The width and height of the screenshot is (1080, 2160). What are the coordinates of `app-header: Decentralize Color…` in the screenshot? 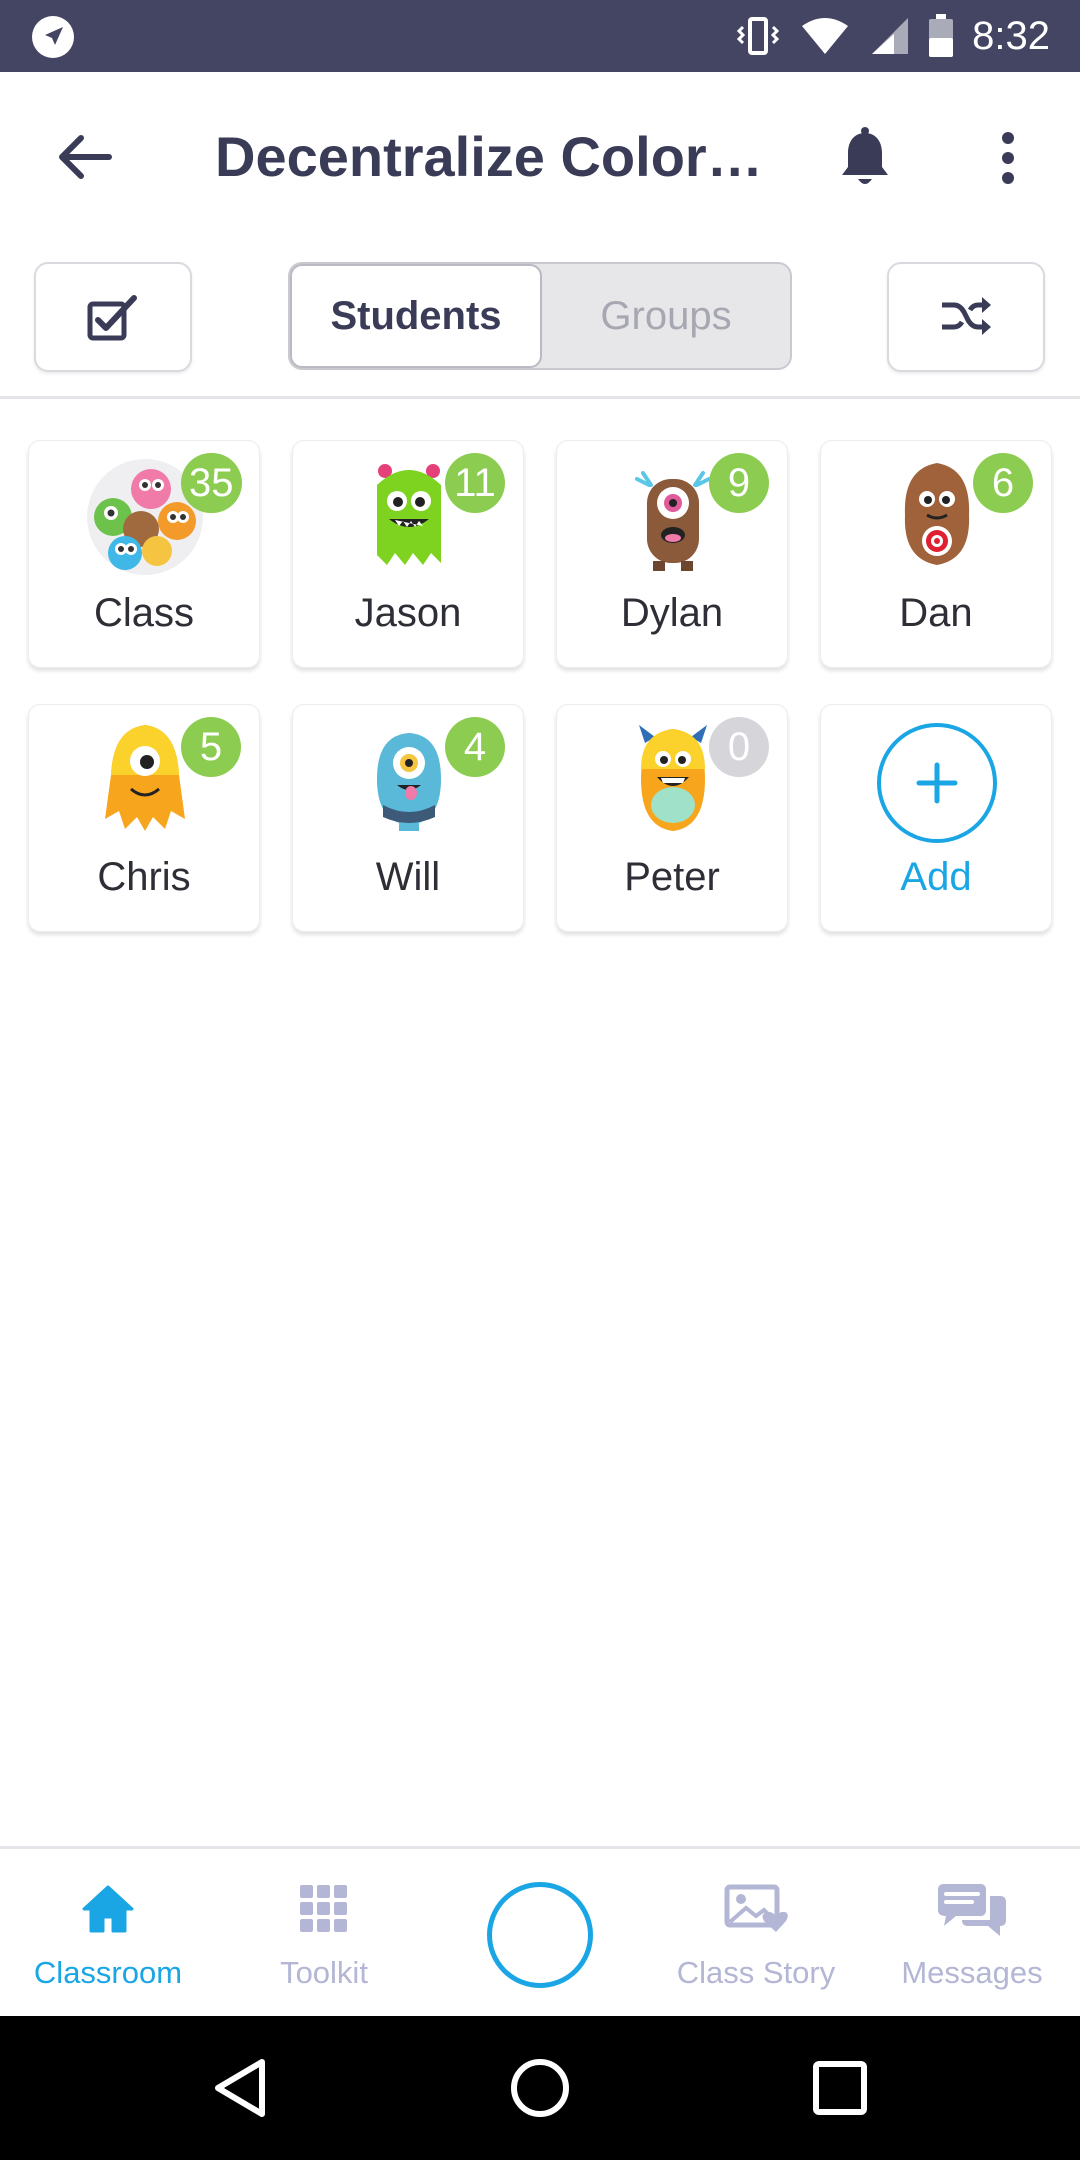 It's located at (540, 157).